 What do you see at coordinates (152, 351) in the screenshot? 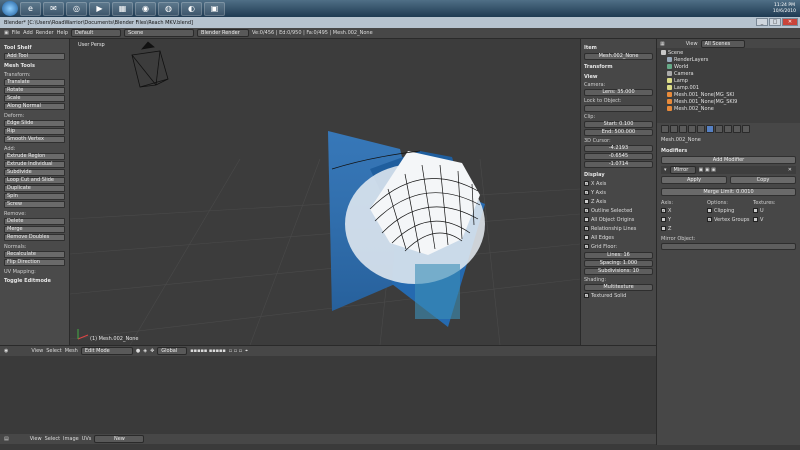
I see `manipulator-icon: ✥` at bounding box center [152, 351].